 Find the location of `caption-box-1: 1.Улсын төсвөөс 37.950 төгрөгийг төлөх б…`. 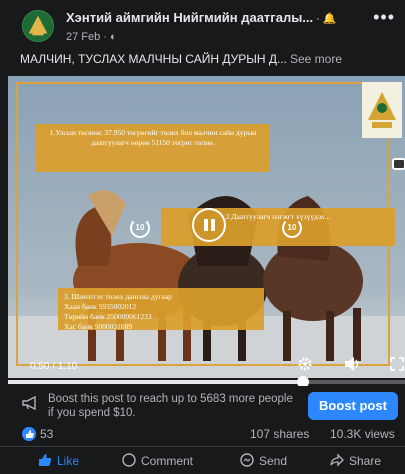

caption-box-1: 1.Улсын төсвөөс 37.950 төгрөгийг төлөх б… is located at coordinates (153, 148).